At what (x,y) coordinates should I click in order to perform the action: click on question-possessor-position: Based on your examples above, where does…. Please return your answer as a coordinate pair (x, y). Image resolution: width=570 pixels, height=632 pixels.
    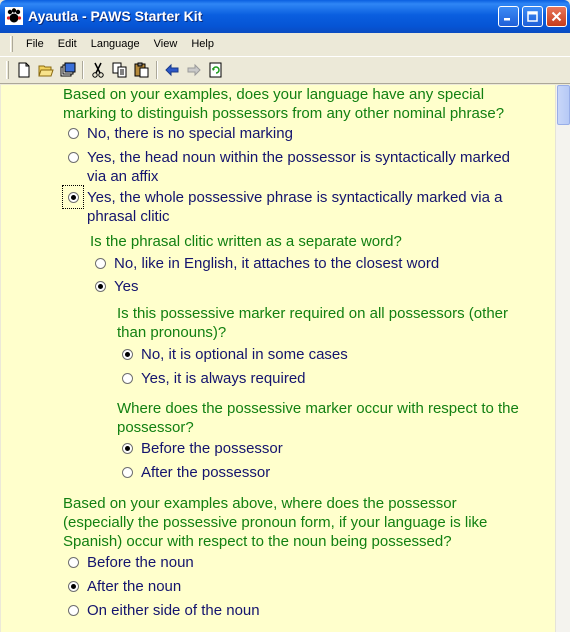
    Looking at the image, I should click on (275, 522).